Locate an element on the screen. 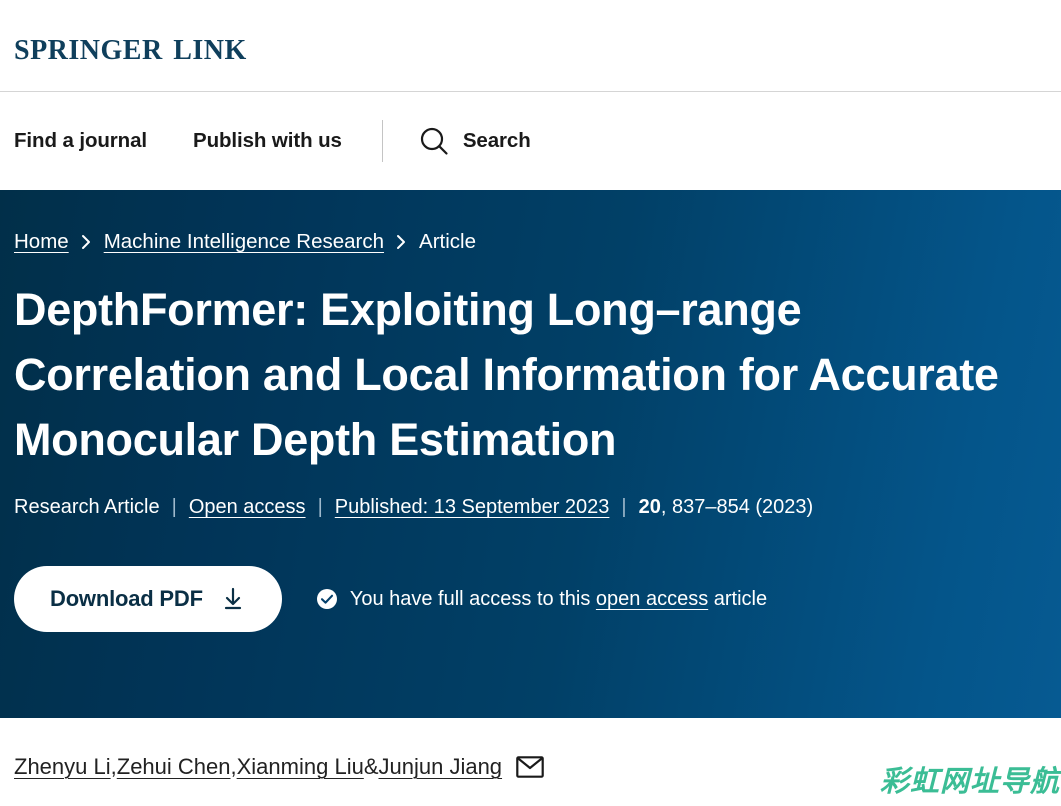  breadcrumb-item-article: Article is located at coordinates (447, 241).